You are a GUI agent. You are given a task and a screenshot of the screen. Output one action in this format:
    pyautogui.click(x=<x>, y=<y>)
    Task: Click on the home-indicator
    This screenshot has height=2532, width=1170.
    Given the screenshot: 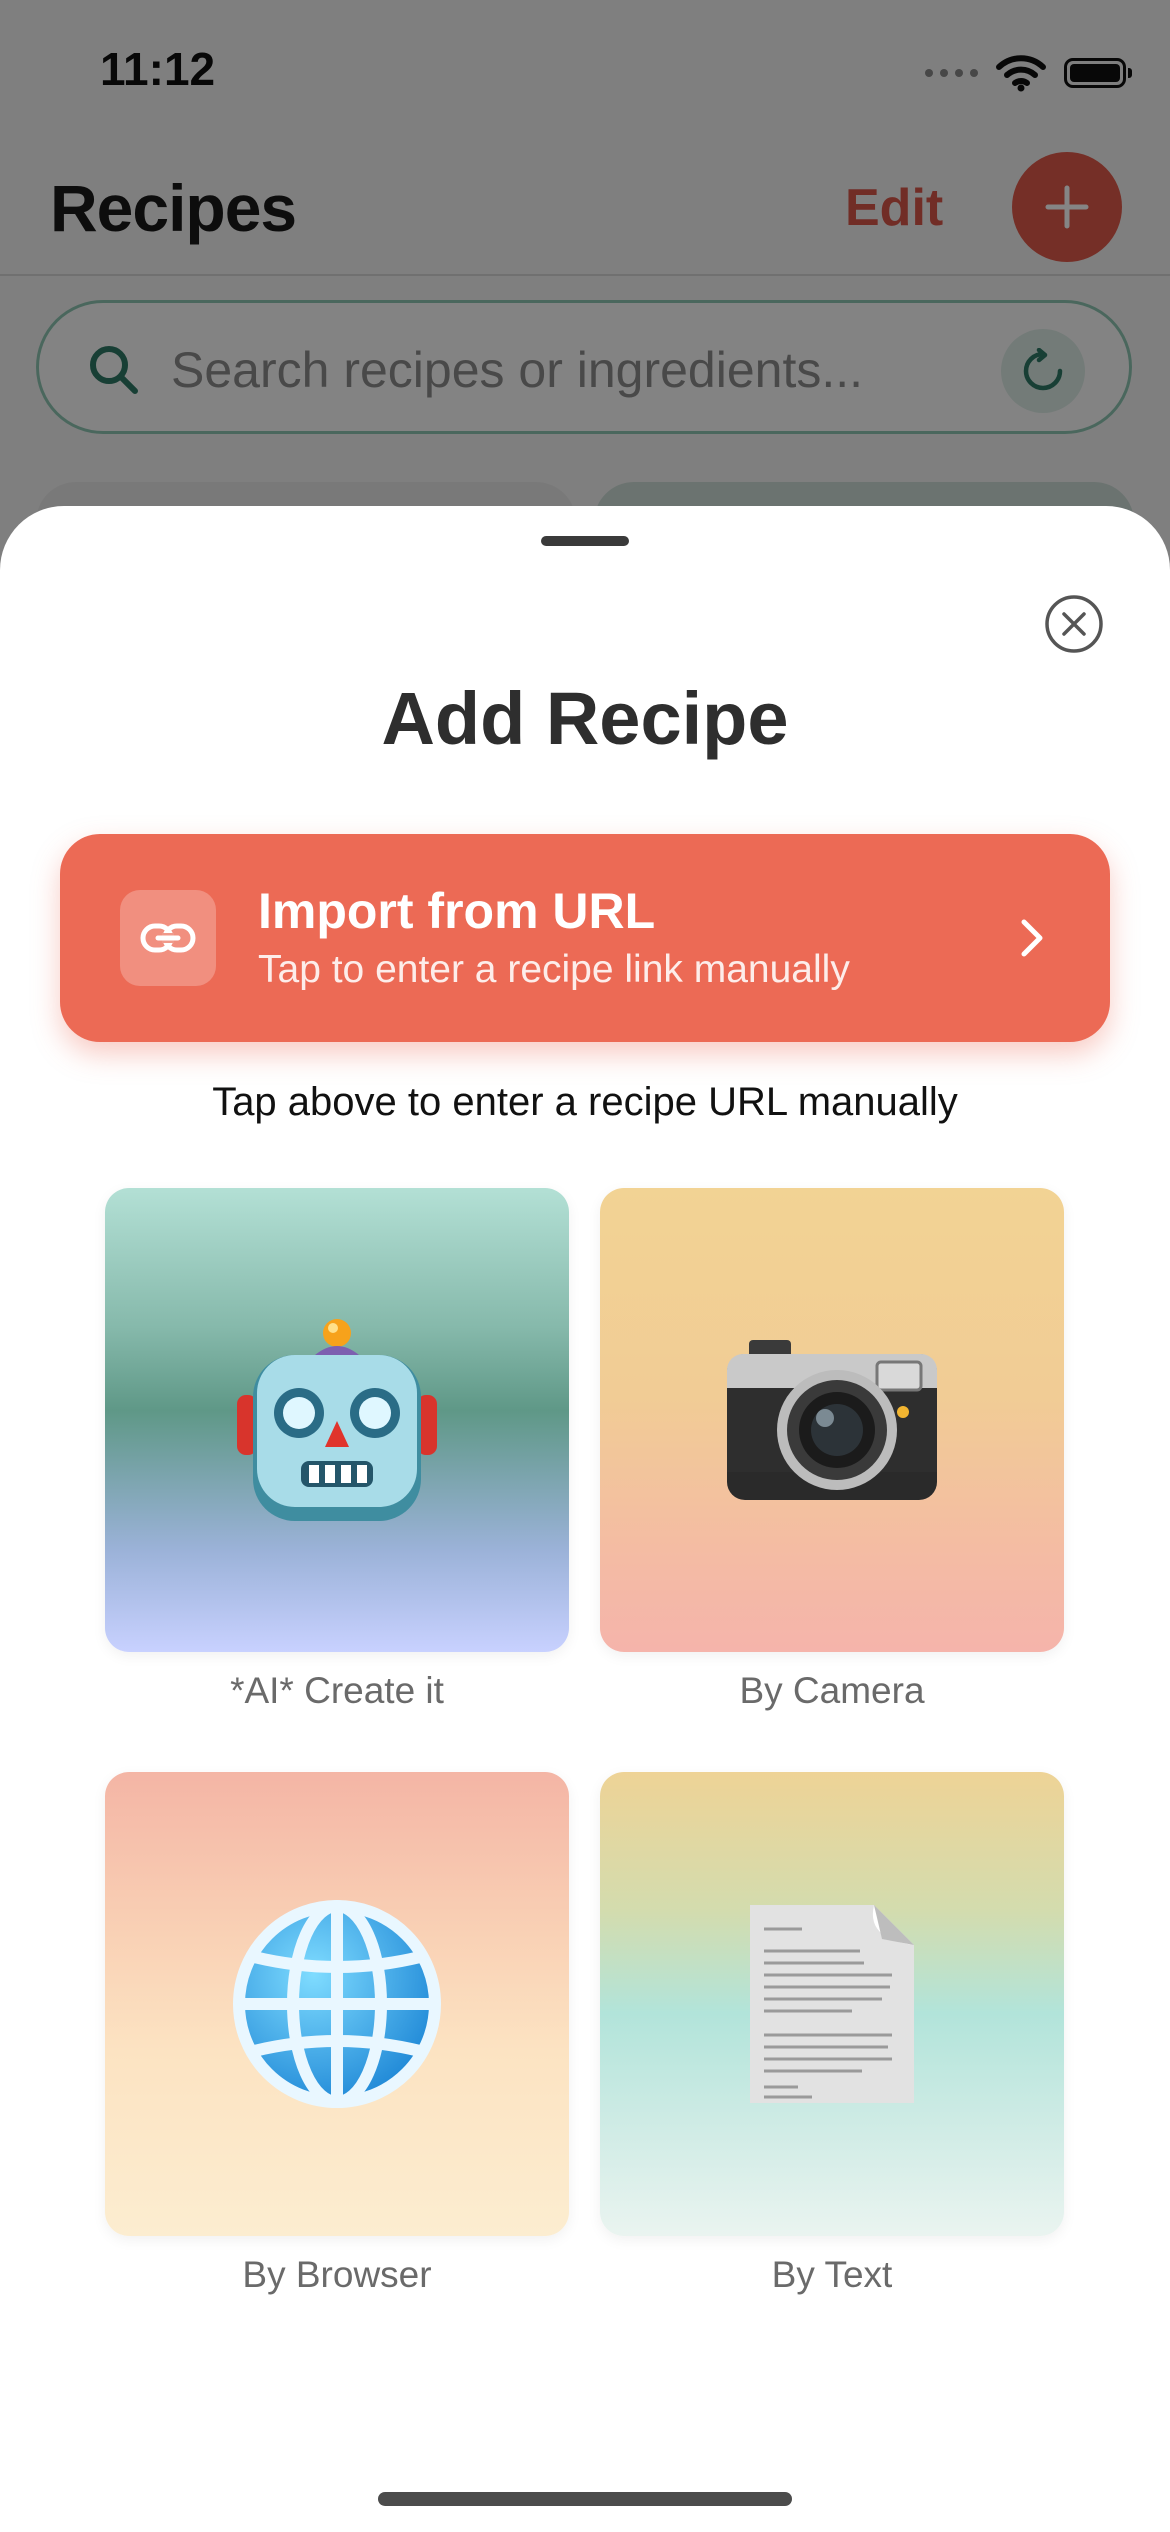 What is the action you would take?
    pyautogui.click(x=585, y=2499)
    